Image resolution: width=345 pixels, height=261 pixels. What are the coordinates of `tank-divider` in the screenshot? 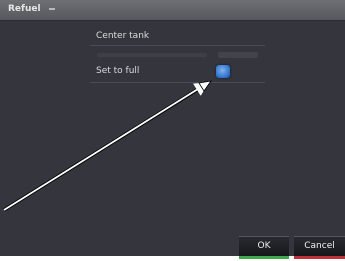 It's located at (177, 45).